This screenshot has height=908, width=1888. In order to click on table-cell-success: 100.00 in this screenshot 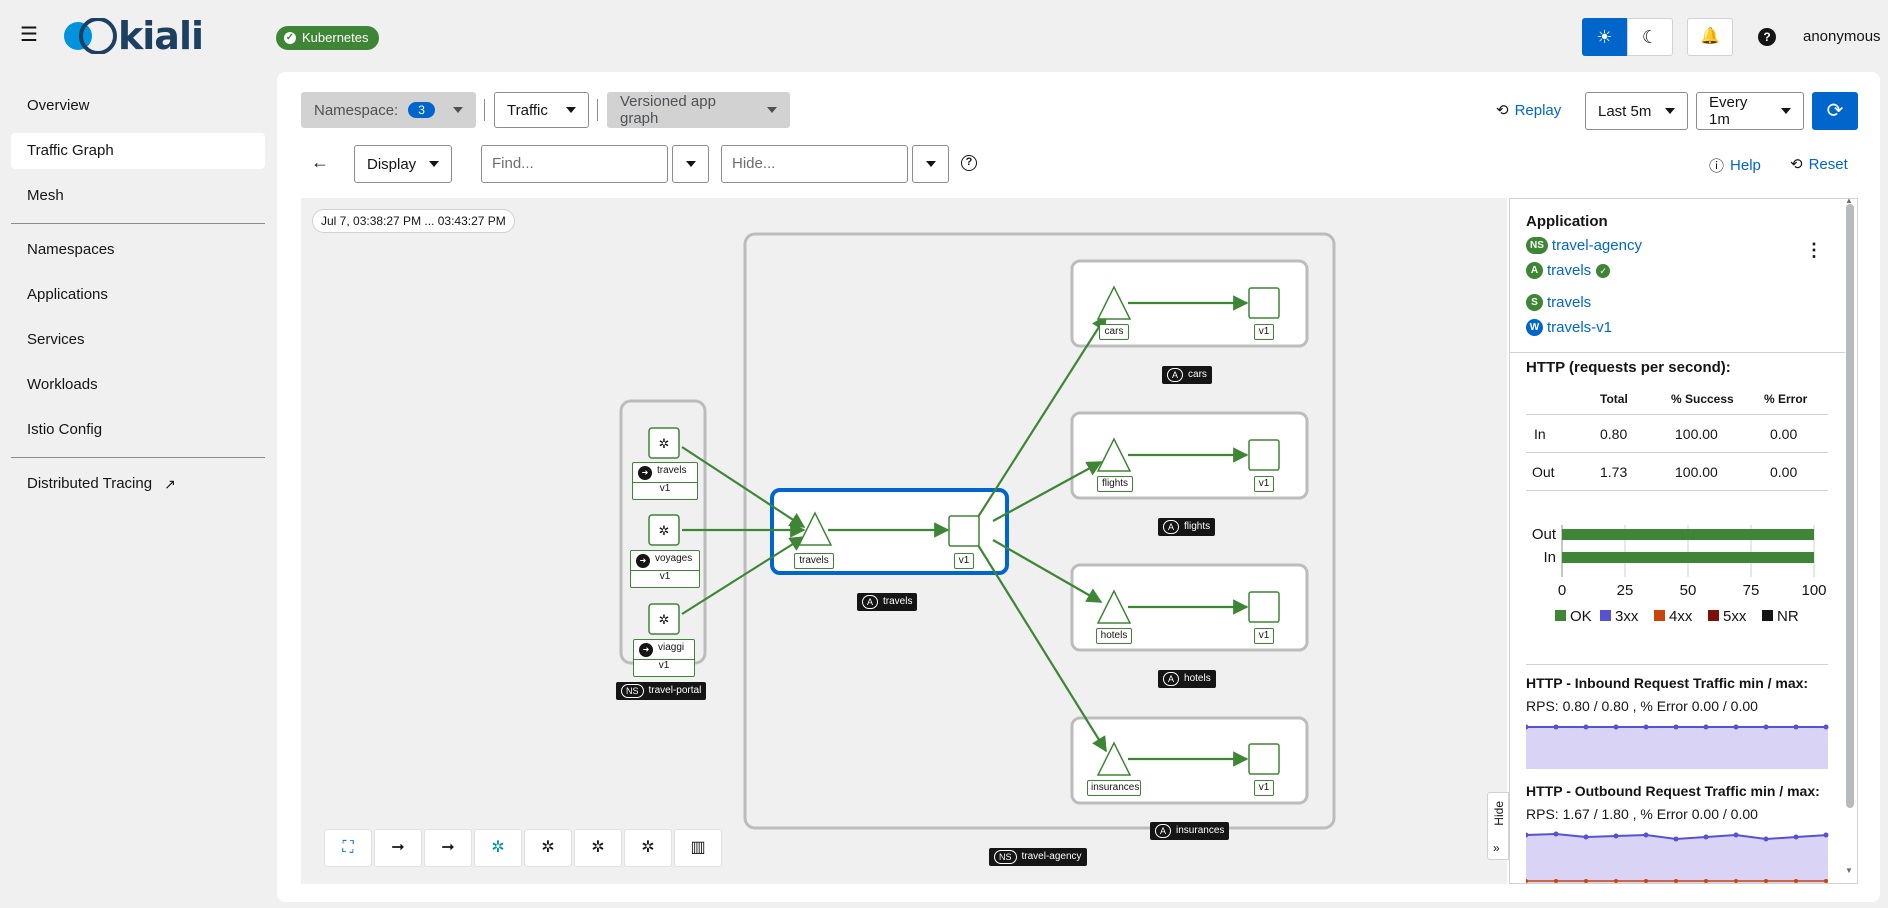, I will do `click(1696, 472)`.